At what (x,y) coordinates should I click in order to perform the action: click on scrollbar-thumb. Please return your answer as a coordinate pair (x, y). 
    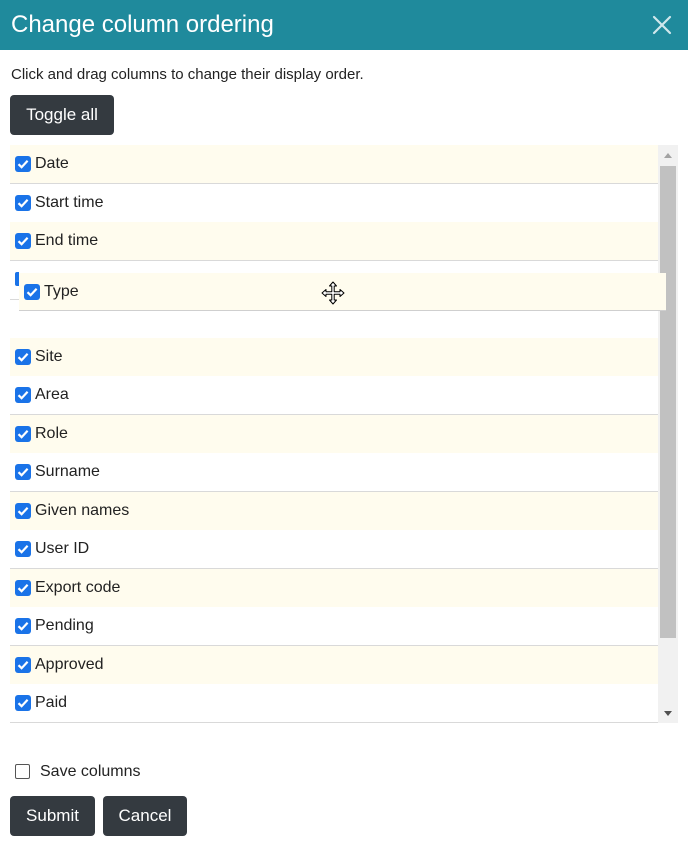
    Looking at the image, I should click on (668, 402).